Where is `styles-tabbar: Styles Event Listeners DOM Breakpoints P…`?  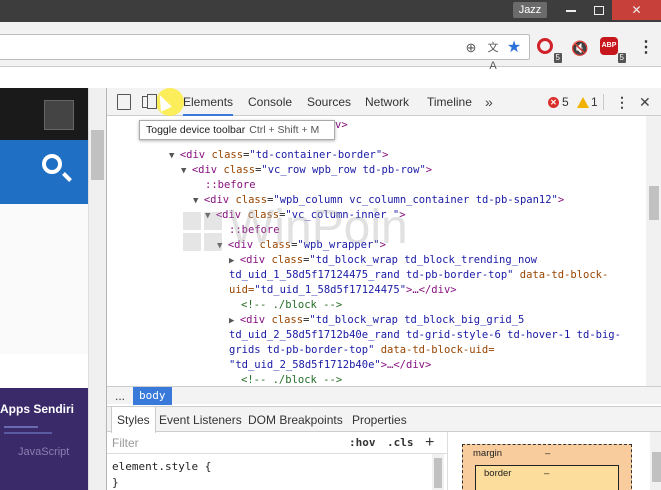
styles-tabbar: Styles Event Listeners DOM Breakpoints P… is located at coordinates (384, 419).